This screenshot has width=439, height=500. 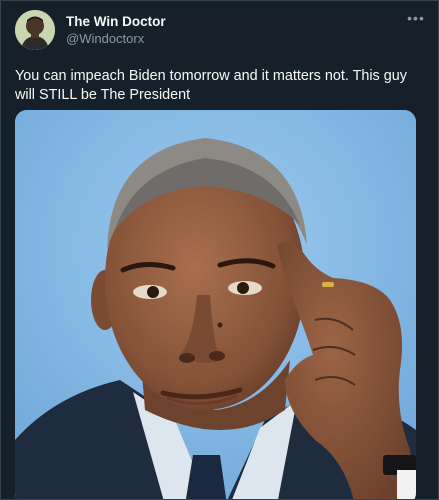 What do you see at coordinates (220, 32) in the screenshot?
I see `tweet-header: The Win Doctor @Windoctorx •••` at bounding box center [220, 32].